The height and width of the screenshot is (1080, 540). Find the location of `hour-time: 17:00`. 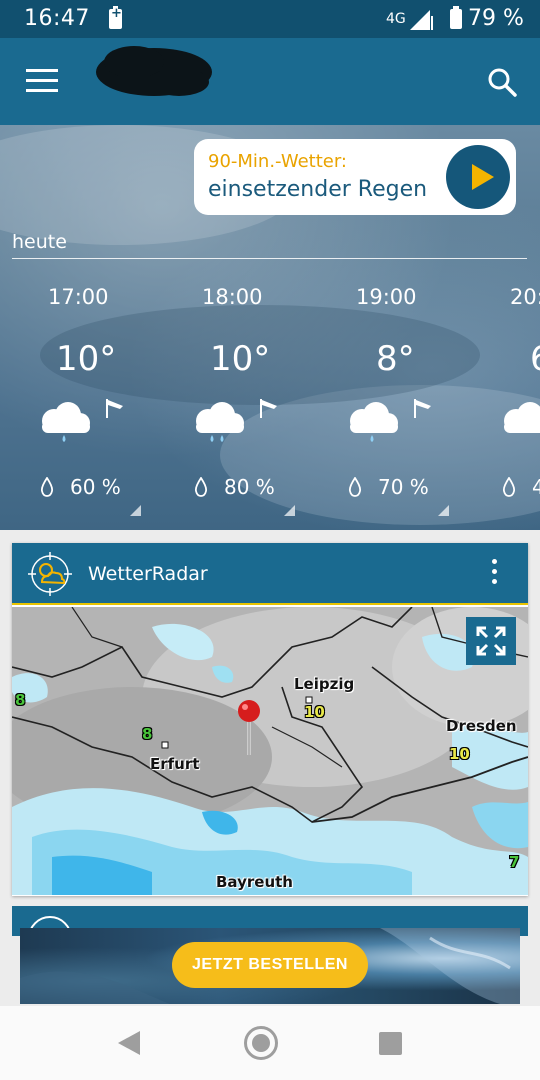

hour-time: 17:00 is located at coordinates (78, 297).